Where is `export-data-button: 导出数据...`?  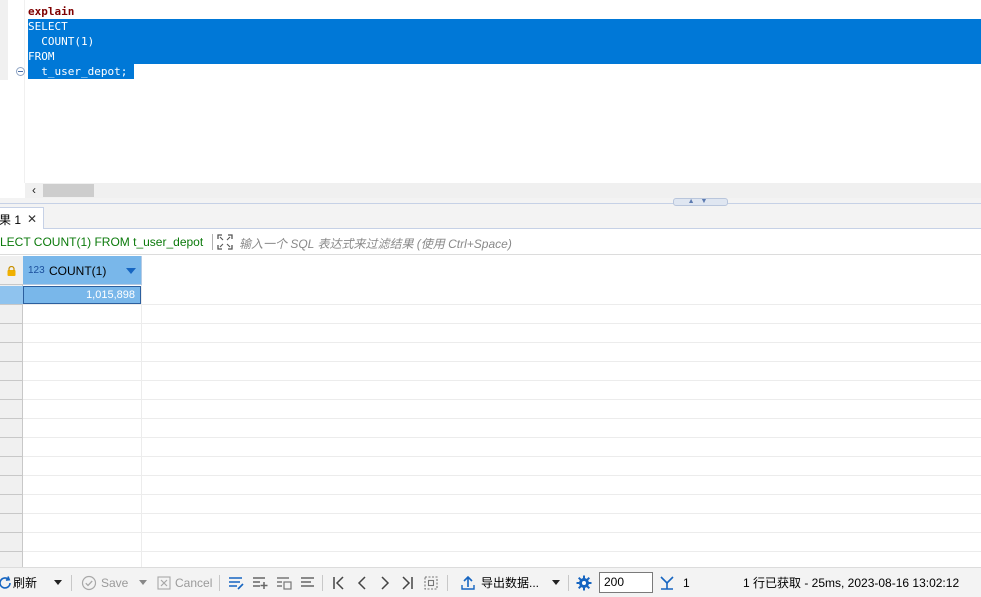
export-data-button: 导出数据... is located at coordinates (510, 583).